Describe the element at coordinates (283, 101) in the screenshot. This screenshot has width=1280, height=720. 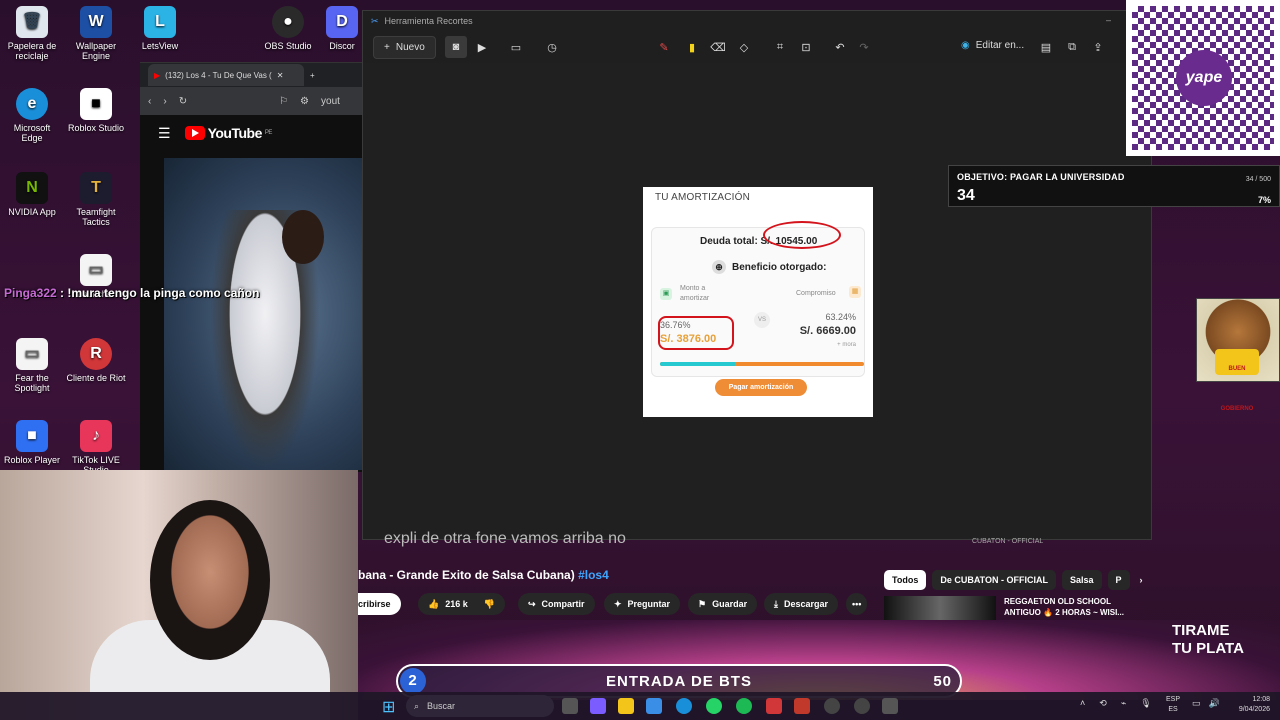
I see `bookmark-icon: ⚐` at that location.